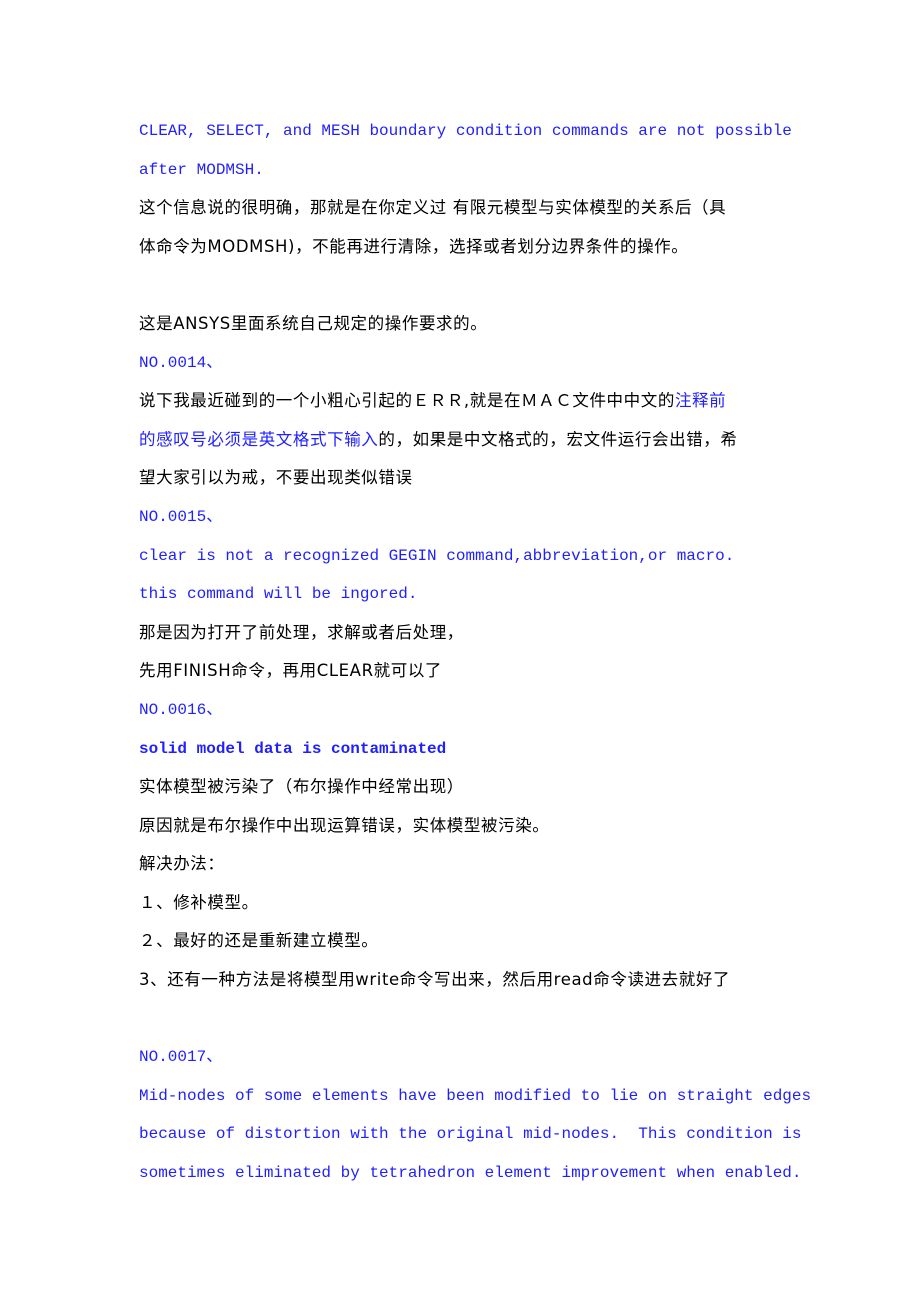 The width and height of the screenshot is (920, 1302). What do you see at coordinates (182, 864) in the screenshot?
I see `solutions-label: 解决办法：` at bounding box center [182, 864].